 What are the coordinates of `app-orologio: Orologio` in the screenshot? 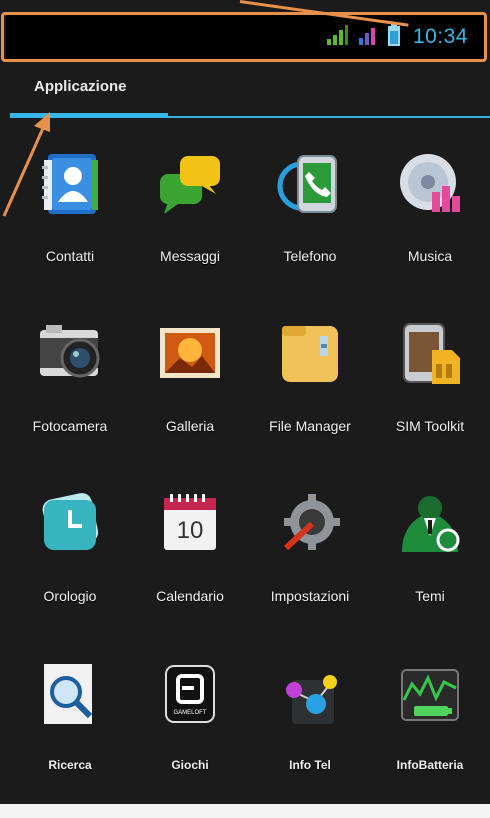 It's located at (70, 563).